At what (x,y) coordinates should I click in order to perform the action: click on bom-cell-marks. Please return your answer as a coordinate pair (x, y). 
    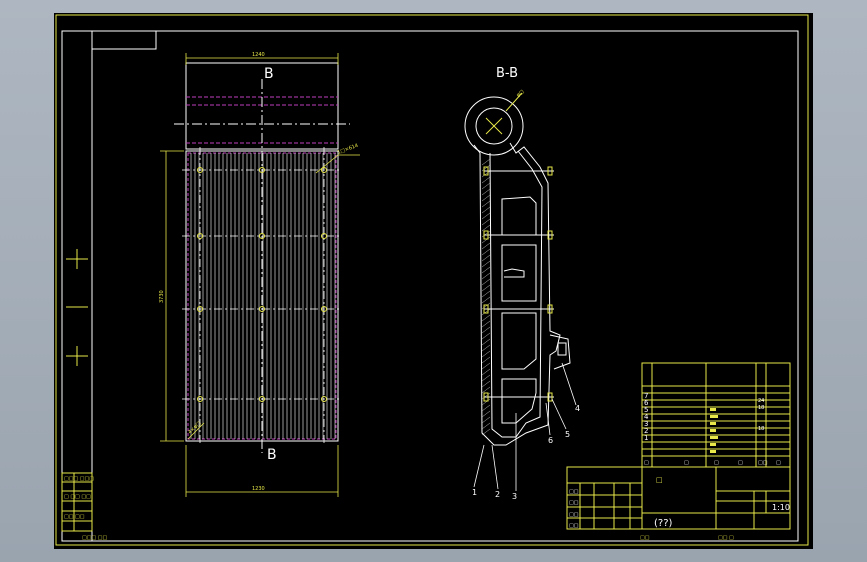
    Looking at the image, I should click on (714, 430).